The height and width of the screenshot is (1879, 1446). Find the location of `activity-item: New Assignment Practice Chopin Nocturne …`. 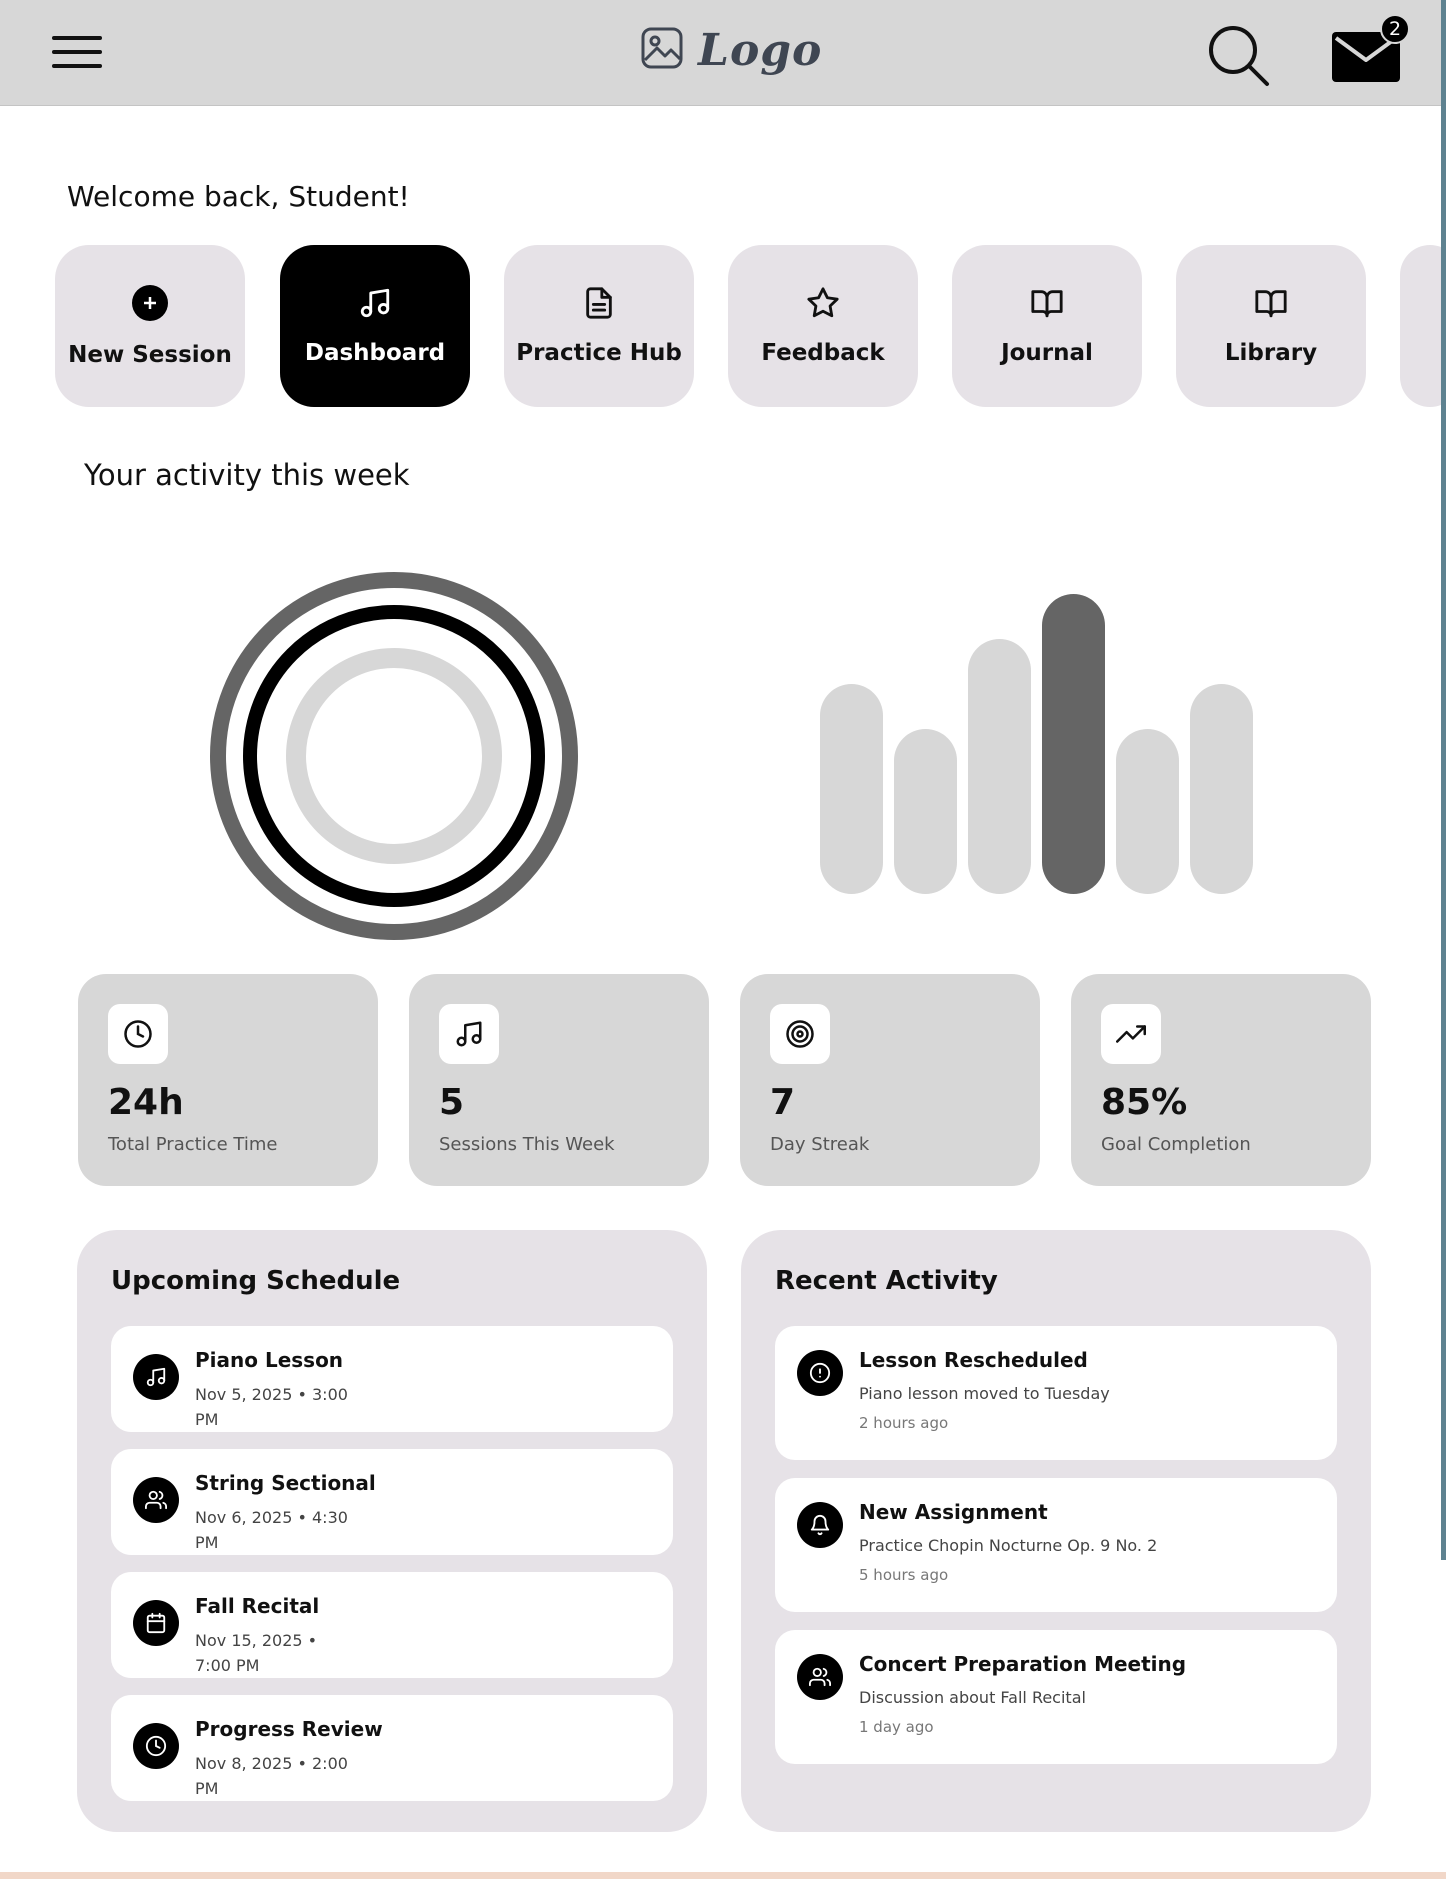

activity-item: New Assignment Practice Chopin Nocturne … is located at coordinates (1056, 1545).